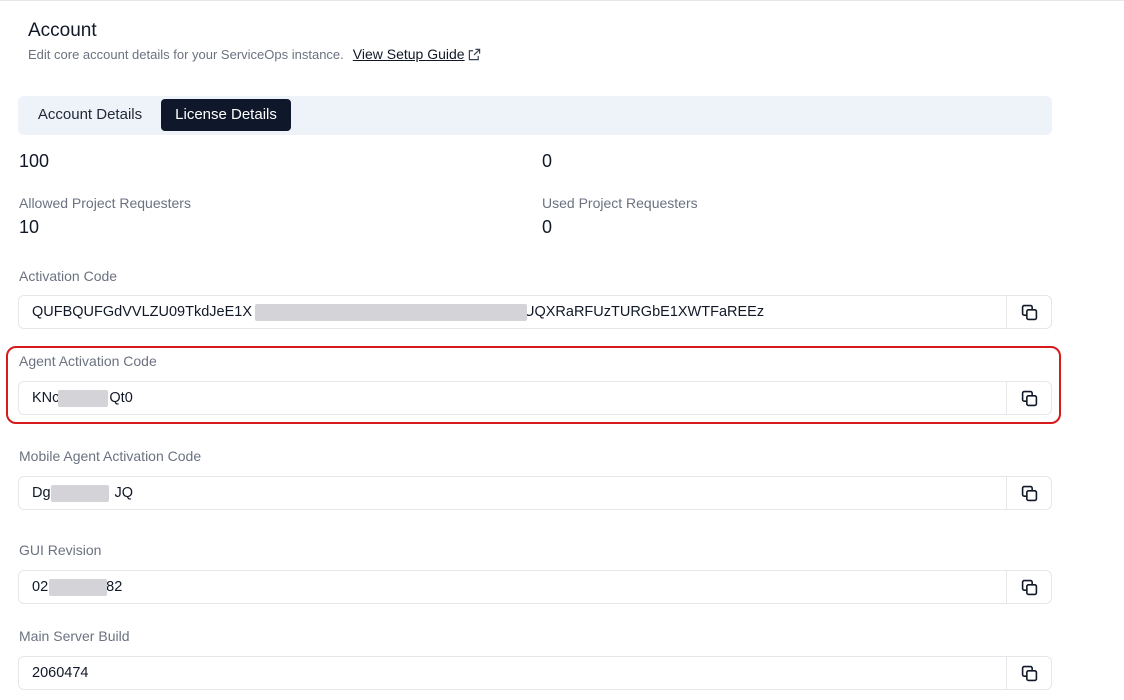  Describe the element at coordinates (620, 203) in the screenshot. I see `used-project-requesters-label: Used Project Requesters` at that location.